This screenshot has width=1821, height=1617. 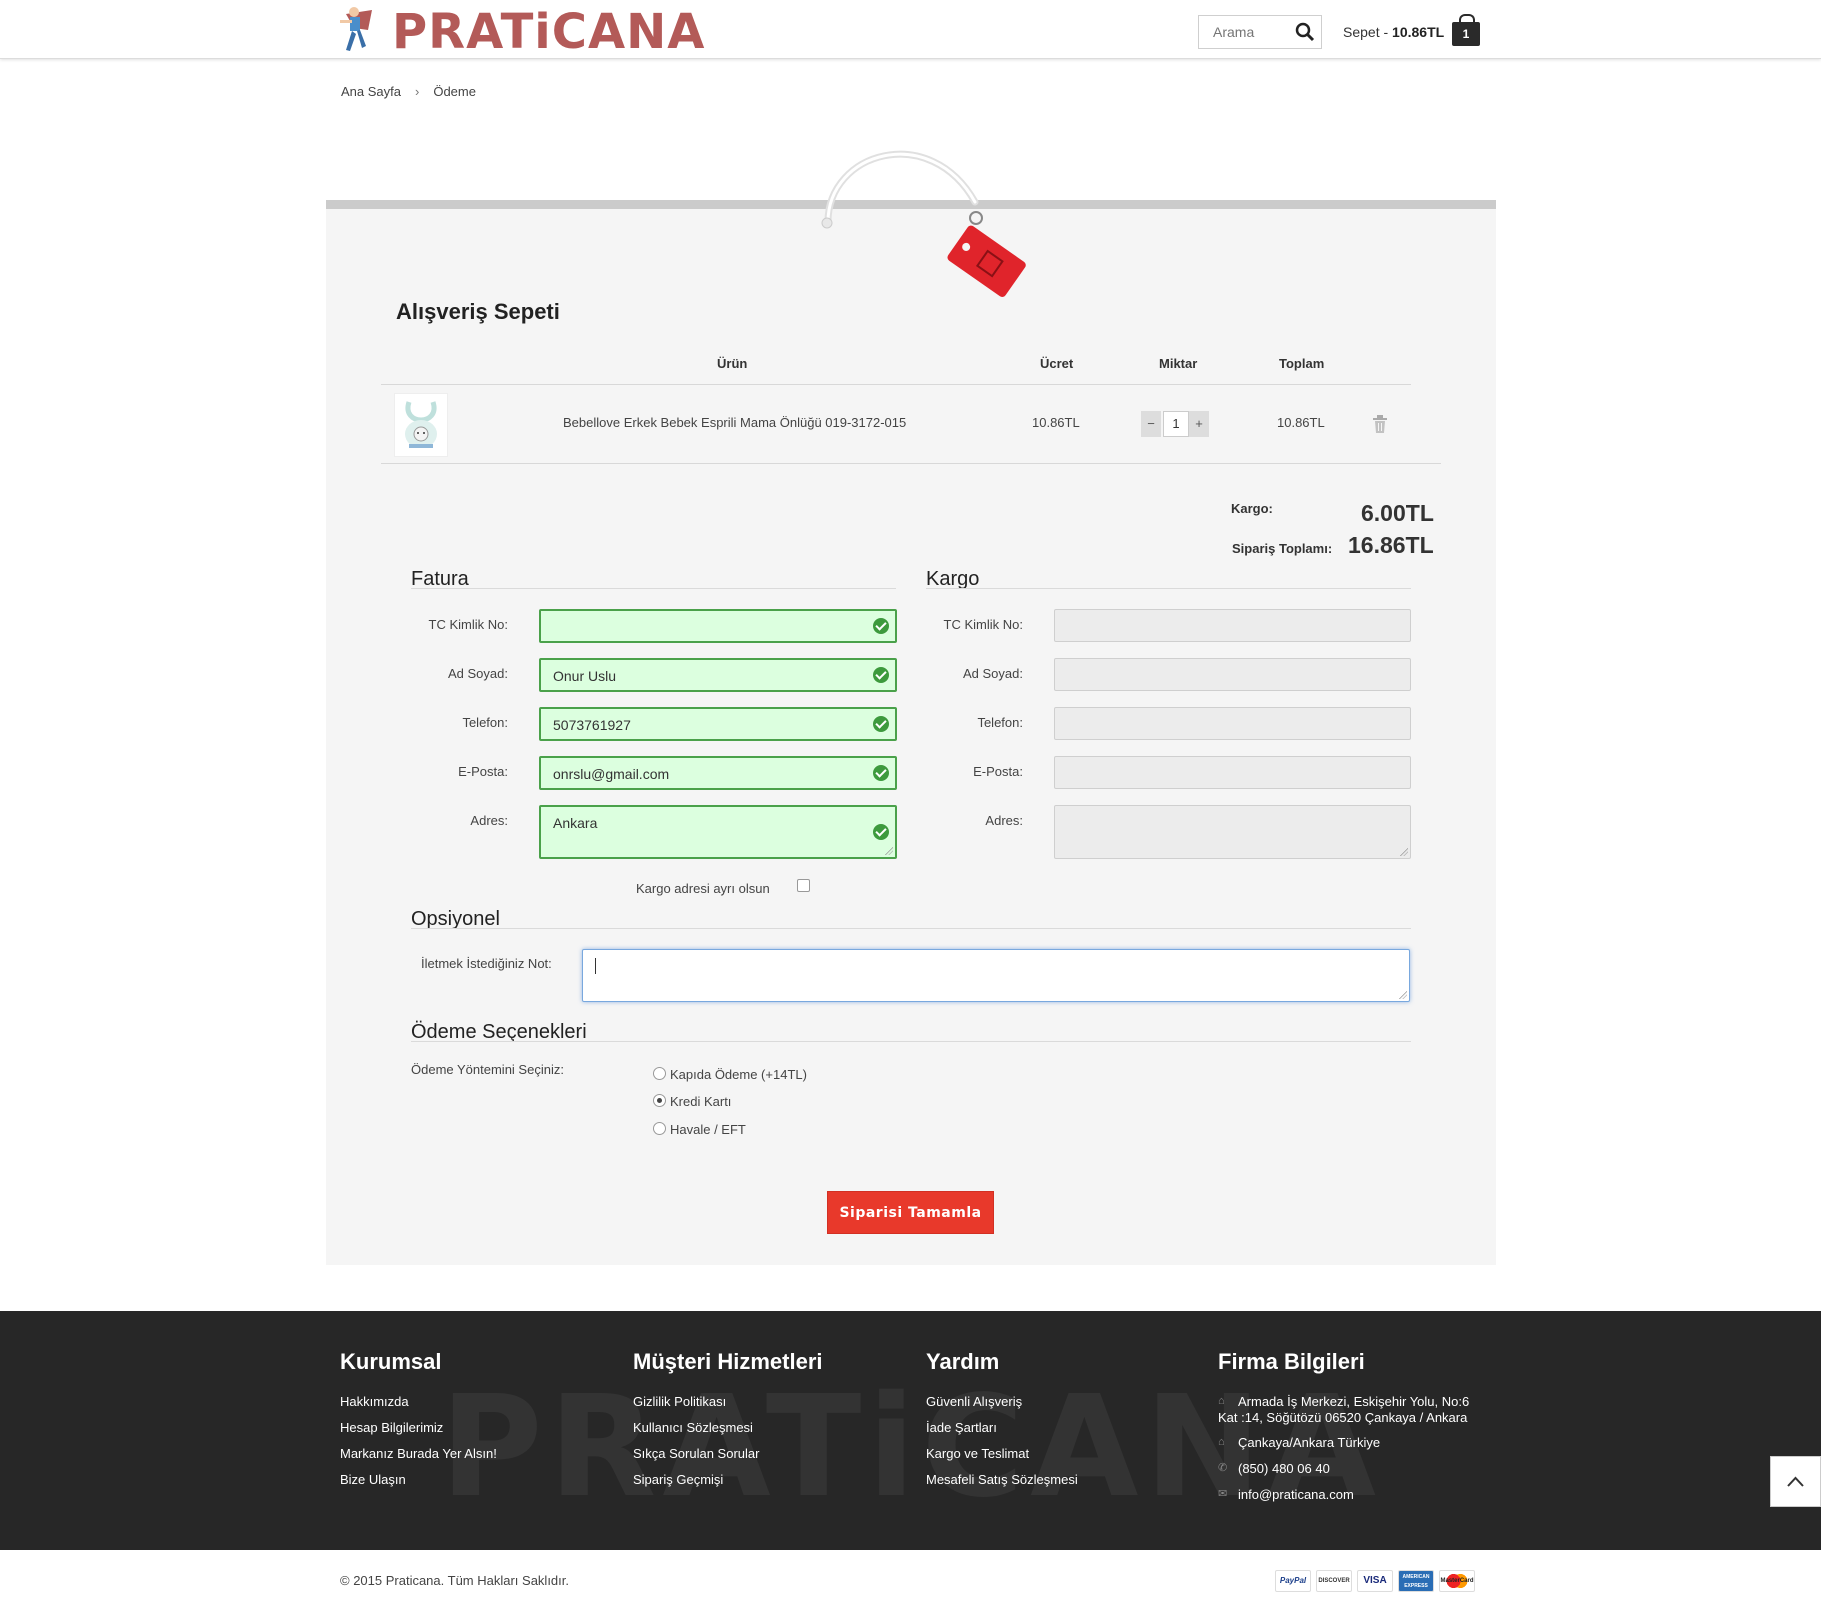 I want to click on option-credit-card: Kredi Kartı, so click(x=700, y=1101).